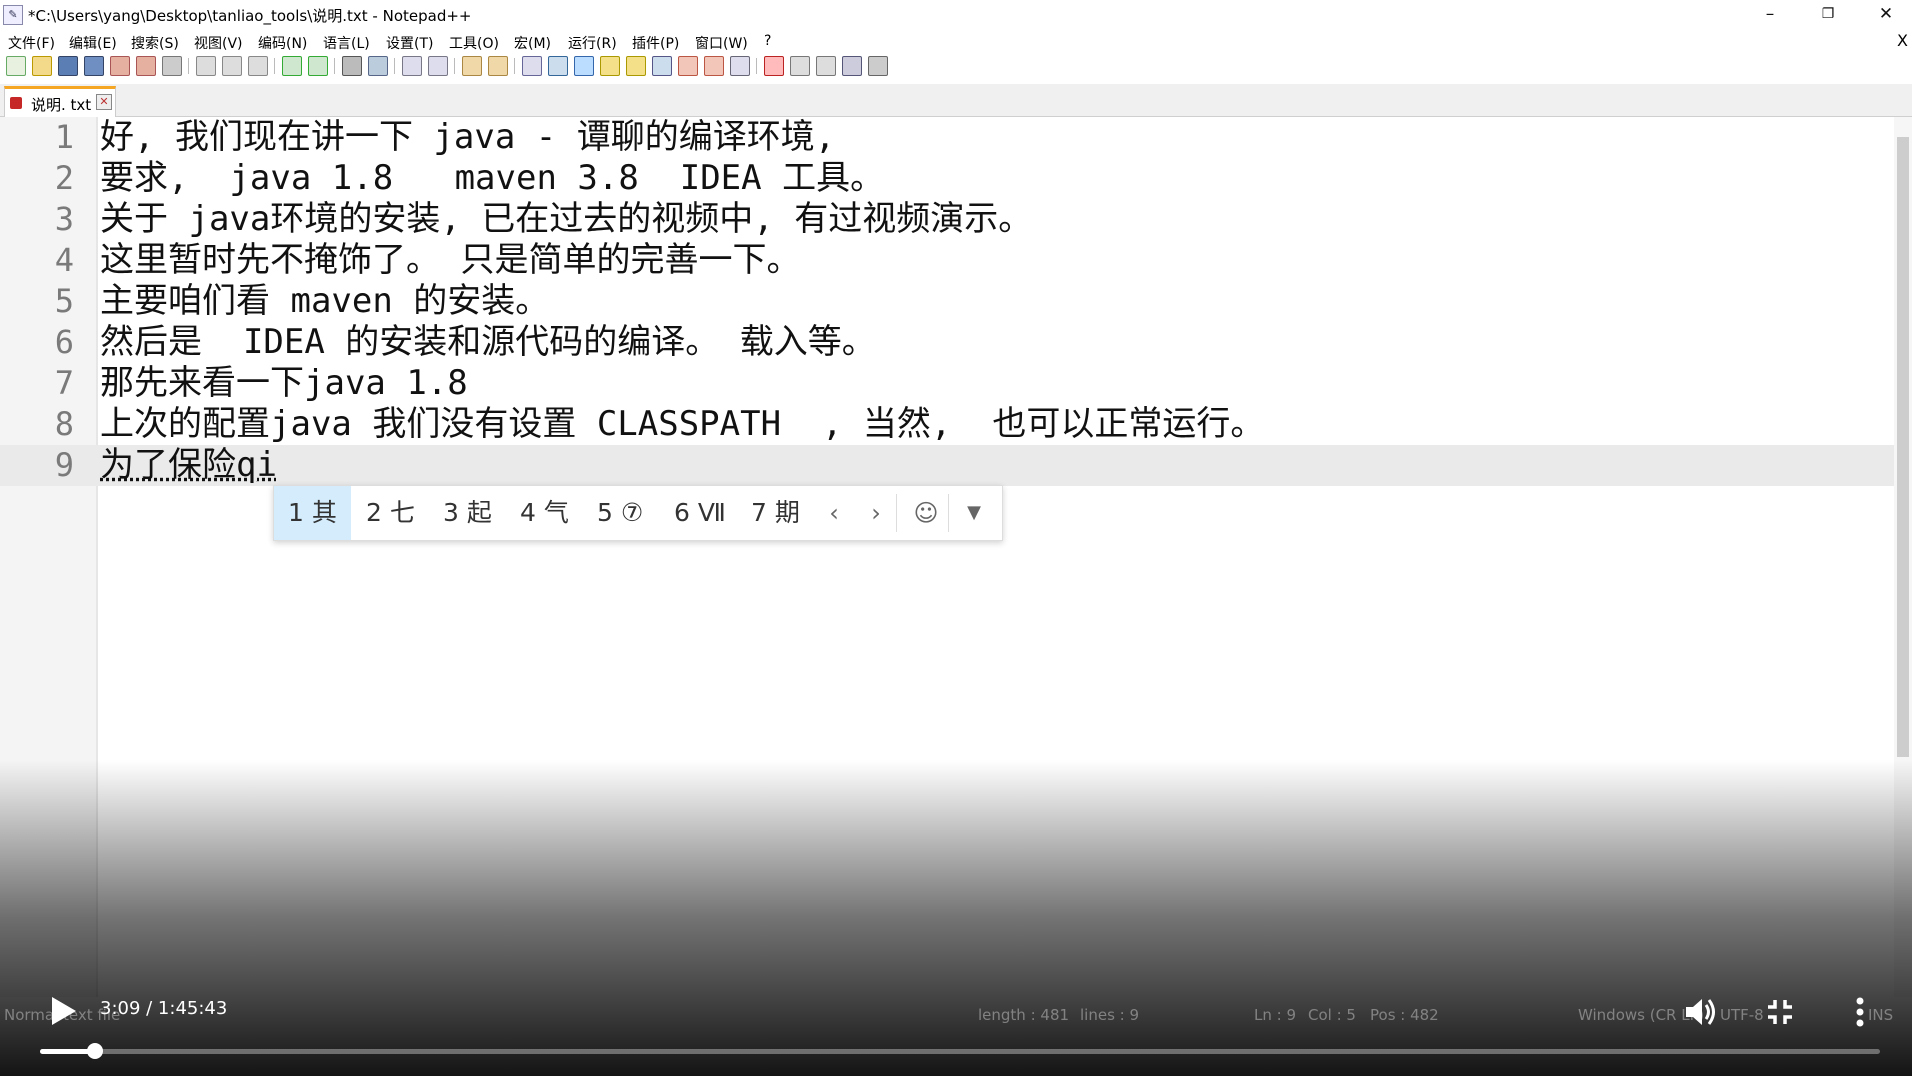 The image size is (1912, 1076). I want to click on video-progress-bar, so click(960, 1051).